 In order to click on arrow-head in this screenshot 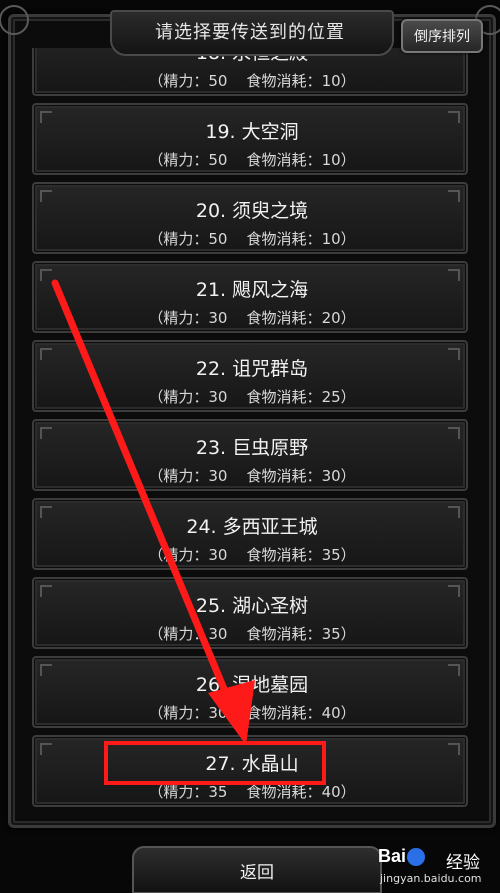, I will do `click(231, 712)`.